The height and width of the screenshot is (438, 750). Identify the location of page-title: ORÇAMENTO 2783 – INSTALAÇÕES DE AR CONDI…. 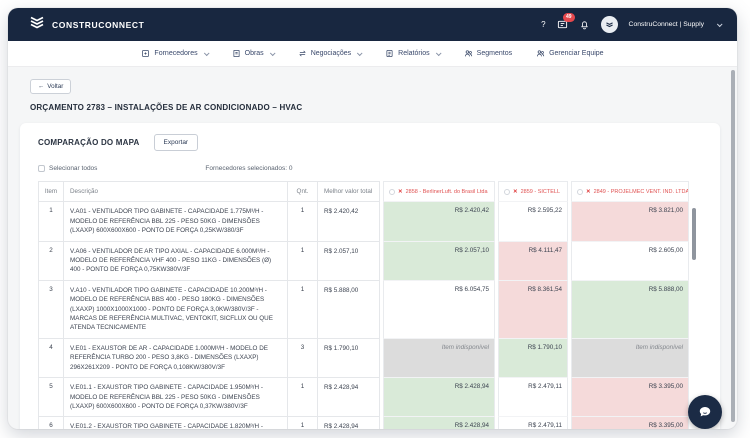
(166, 107).